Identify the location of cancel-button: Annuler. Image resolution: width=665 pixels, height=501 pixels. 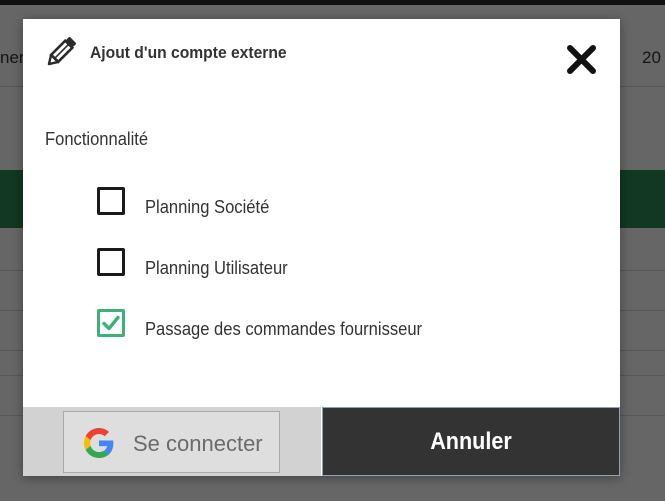
(471, 441).